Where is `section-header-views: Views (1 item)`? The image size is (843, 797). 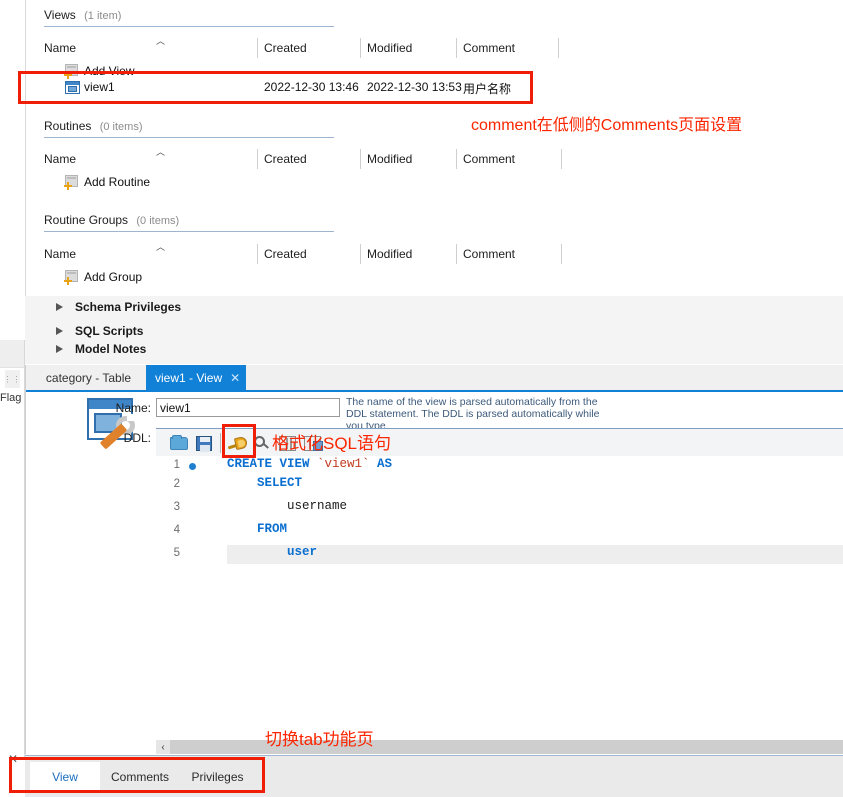
section-header-views: Views (1 item) is located at coordinates (82, 15).